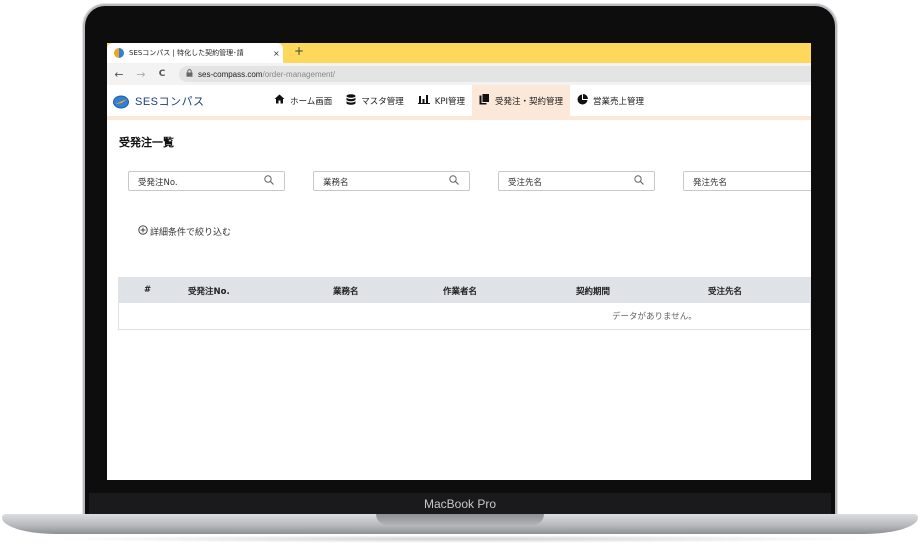 Image resolution: width=920 pixels, height=552 pixels. Describe the element at coordinates (119, 74) in the screenshot. I see `back-icon: ←` at that location.